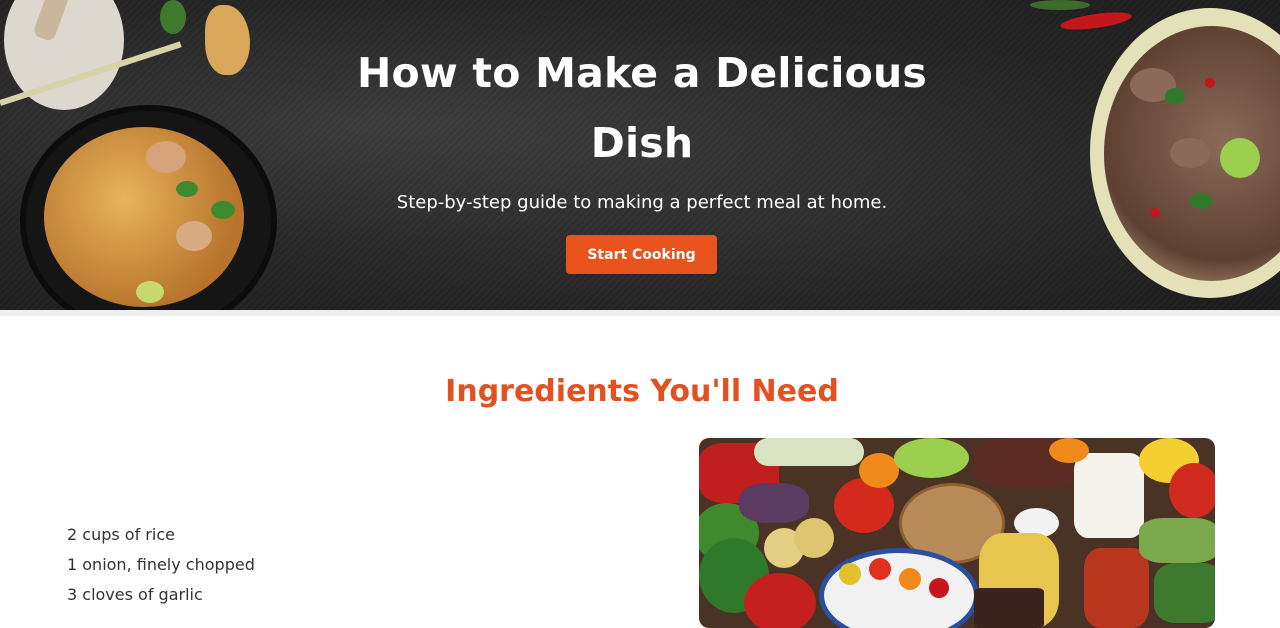 This screenshot has height=628, width=1280. Describe the element at coordinates (121, 534) in the screenshot. I see `list-item: 2 cups of rice` at that location.